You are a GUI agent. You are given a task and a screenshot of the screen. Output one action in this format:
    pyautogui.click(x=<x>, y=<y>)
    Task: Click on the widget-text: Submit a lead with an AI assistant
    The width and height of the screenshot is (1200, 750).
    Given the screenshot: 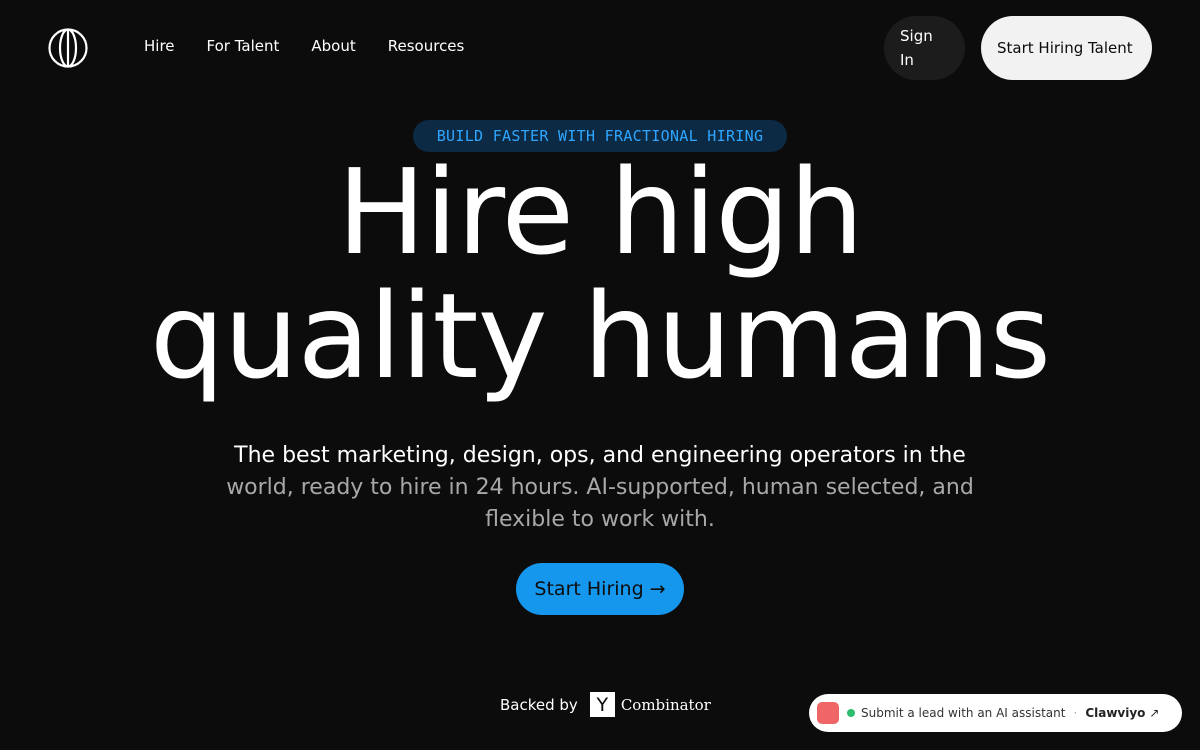 What is the action you would take?
    pyautogui.click(x=963, y=713)
    